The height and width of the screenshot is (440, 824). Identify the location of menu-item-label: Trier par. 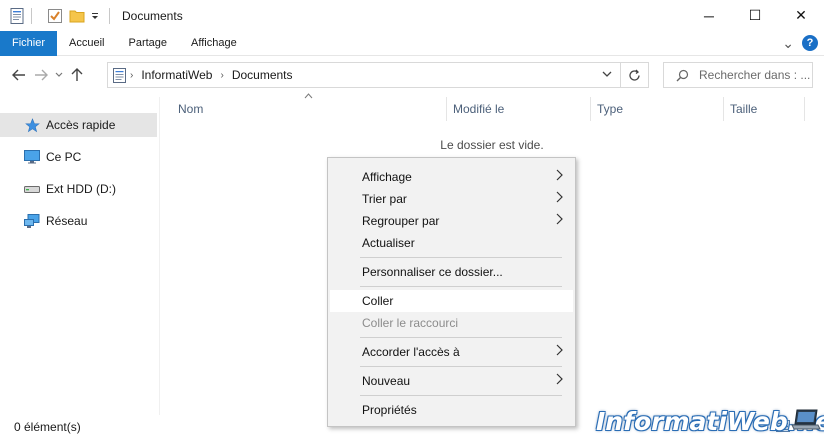
(384, 199).